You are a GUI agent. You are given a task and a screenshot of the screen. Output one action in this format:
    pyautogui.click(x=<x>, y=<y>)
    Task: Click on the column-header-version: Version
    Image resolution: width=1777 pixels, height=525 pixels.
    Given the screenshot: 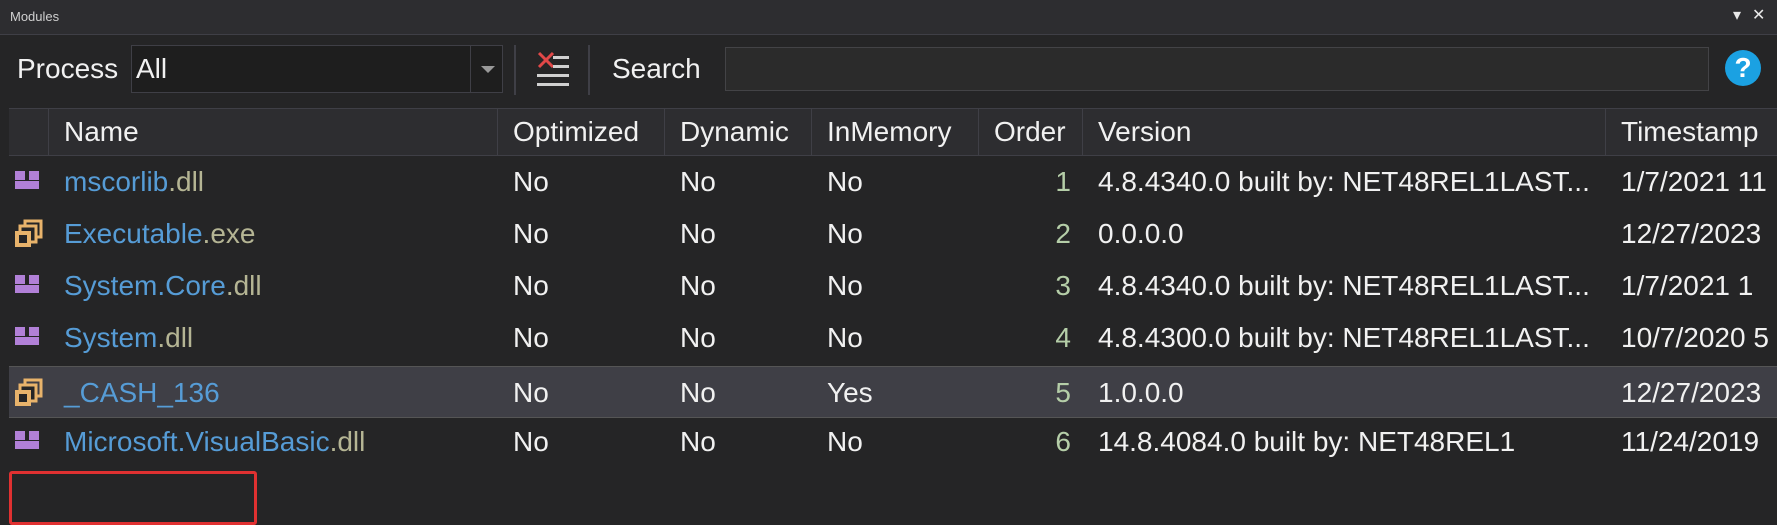 What is the action you would take?
    pyautogui.click(x=1344, y=132)
    